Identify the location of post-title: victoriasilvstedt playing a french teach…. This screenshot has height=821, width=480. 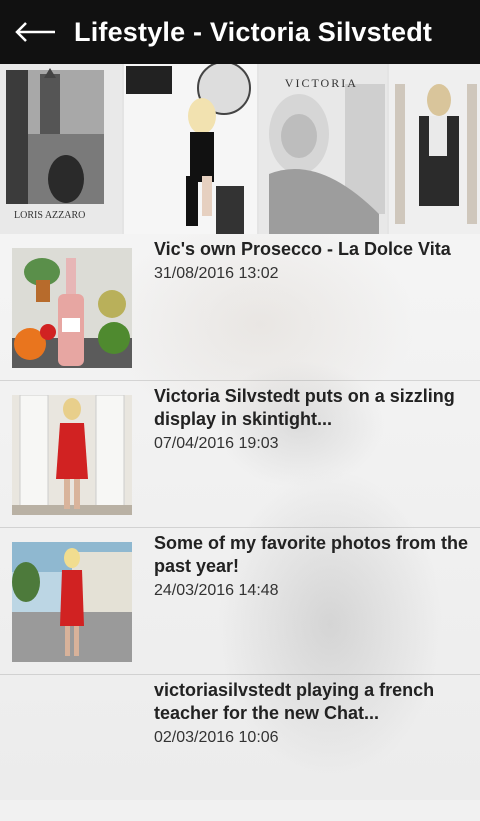
(294, 701).